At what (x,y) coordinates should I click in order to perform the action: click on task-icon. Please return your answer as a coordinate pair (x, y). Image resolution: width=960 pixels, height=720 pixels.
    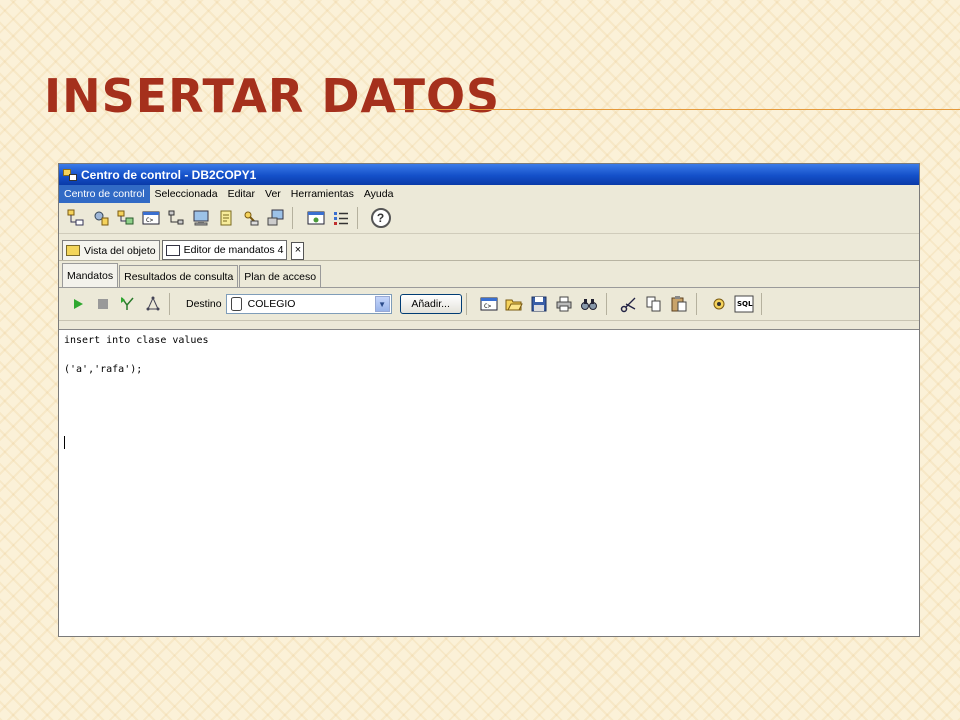
    Looking at the image, I should click on (316, 218).